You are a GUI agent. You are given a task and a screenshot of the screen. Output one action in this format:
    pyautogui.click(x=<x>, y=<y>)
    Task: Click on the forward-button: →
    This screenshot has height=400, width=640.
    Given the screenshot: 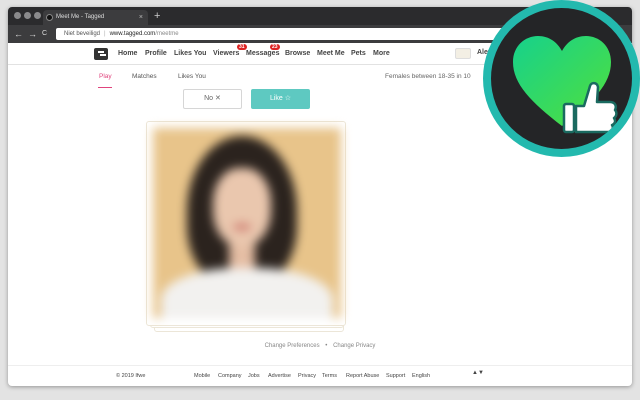 What is the action you would take?
    pyautogui.click(x=32, y=34)
    